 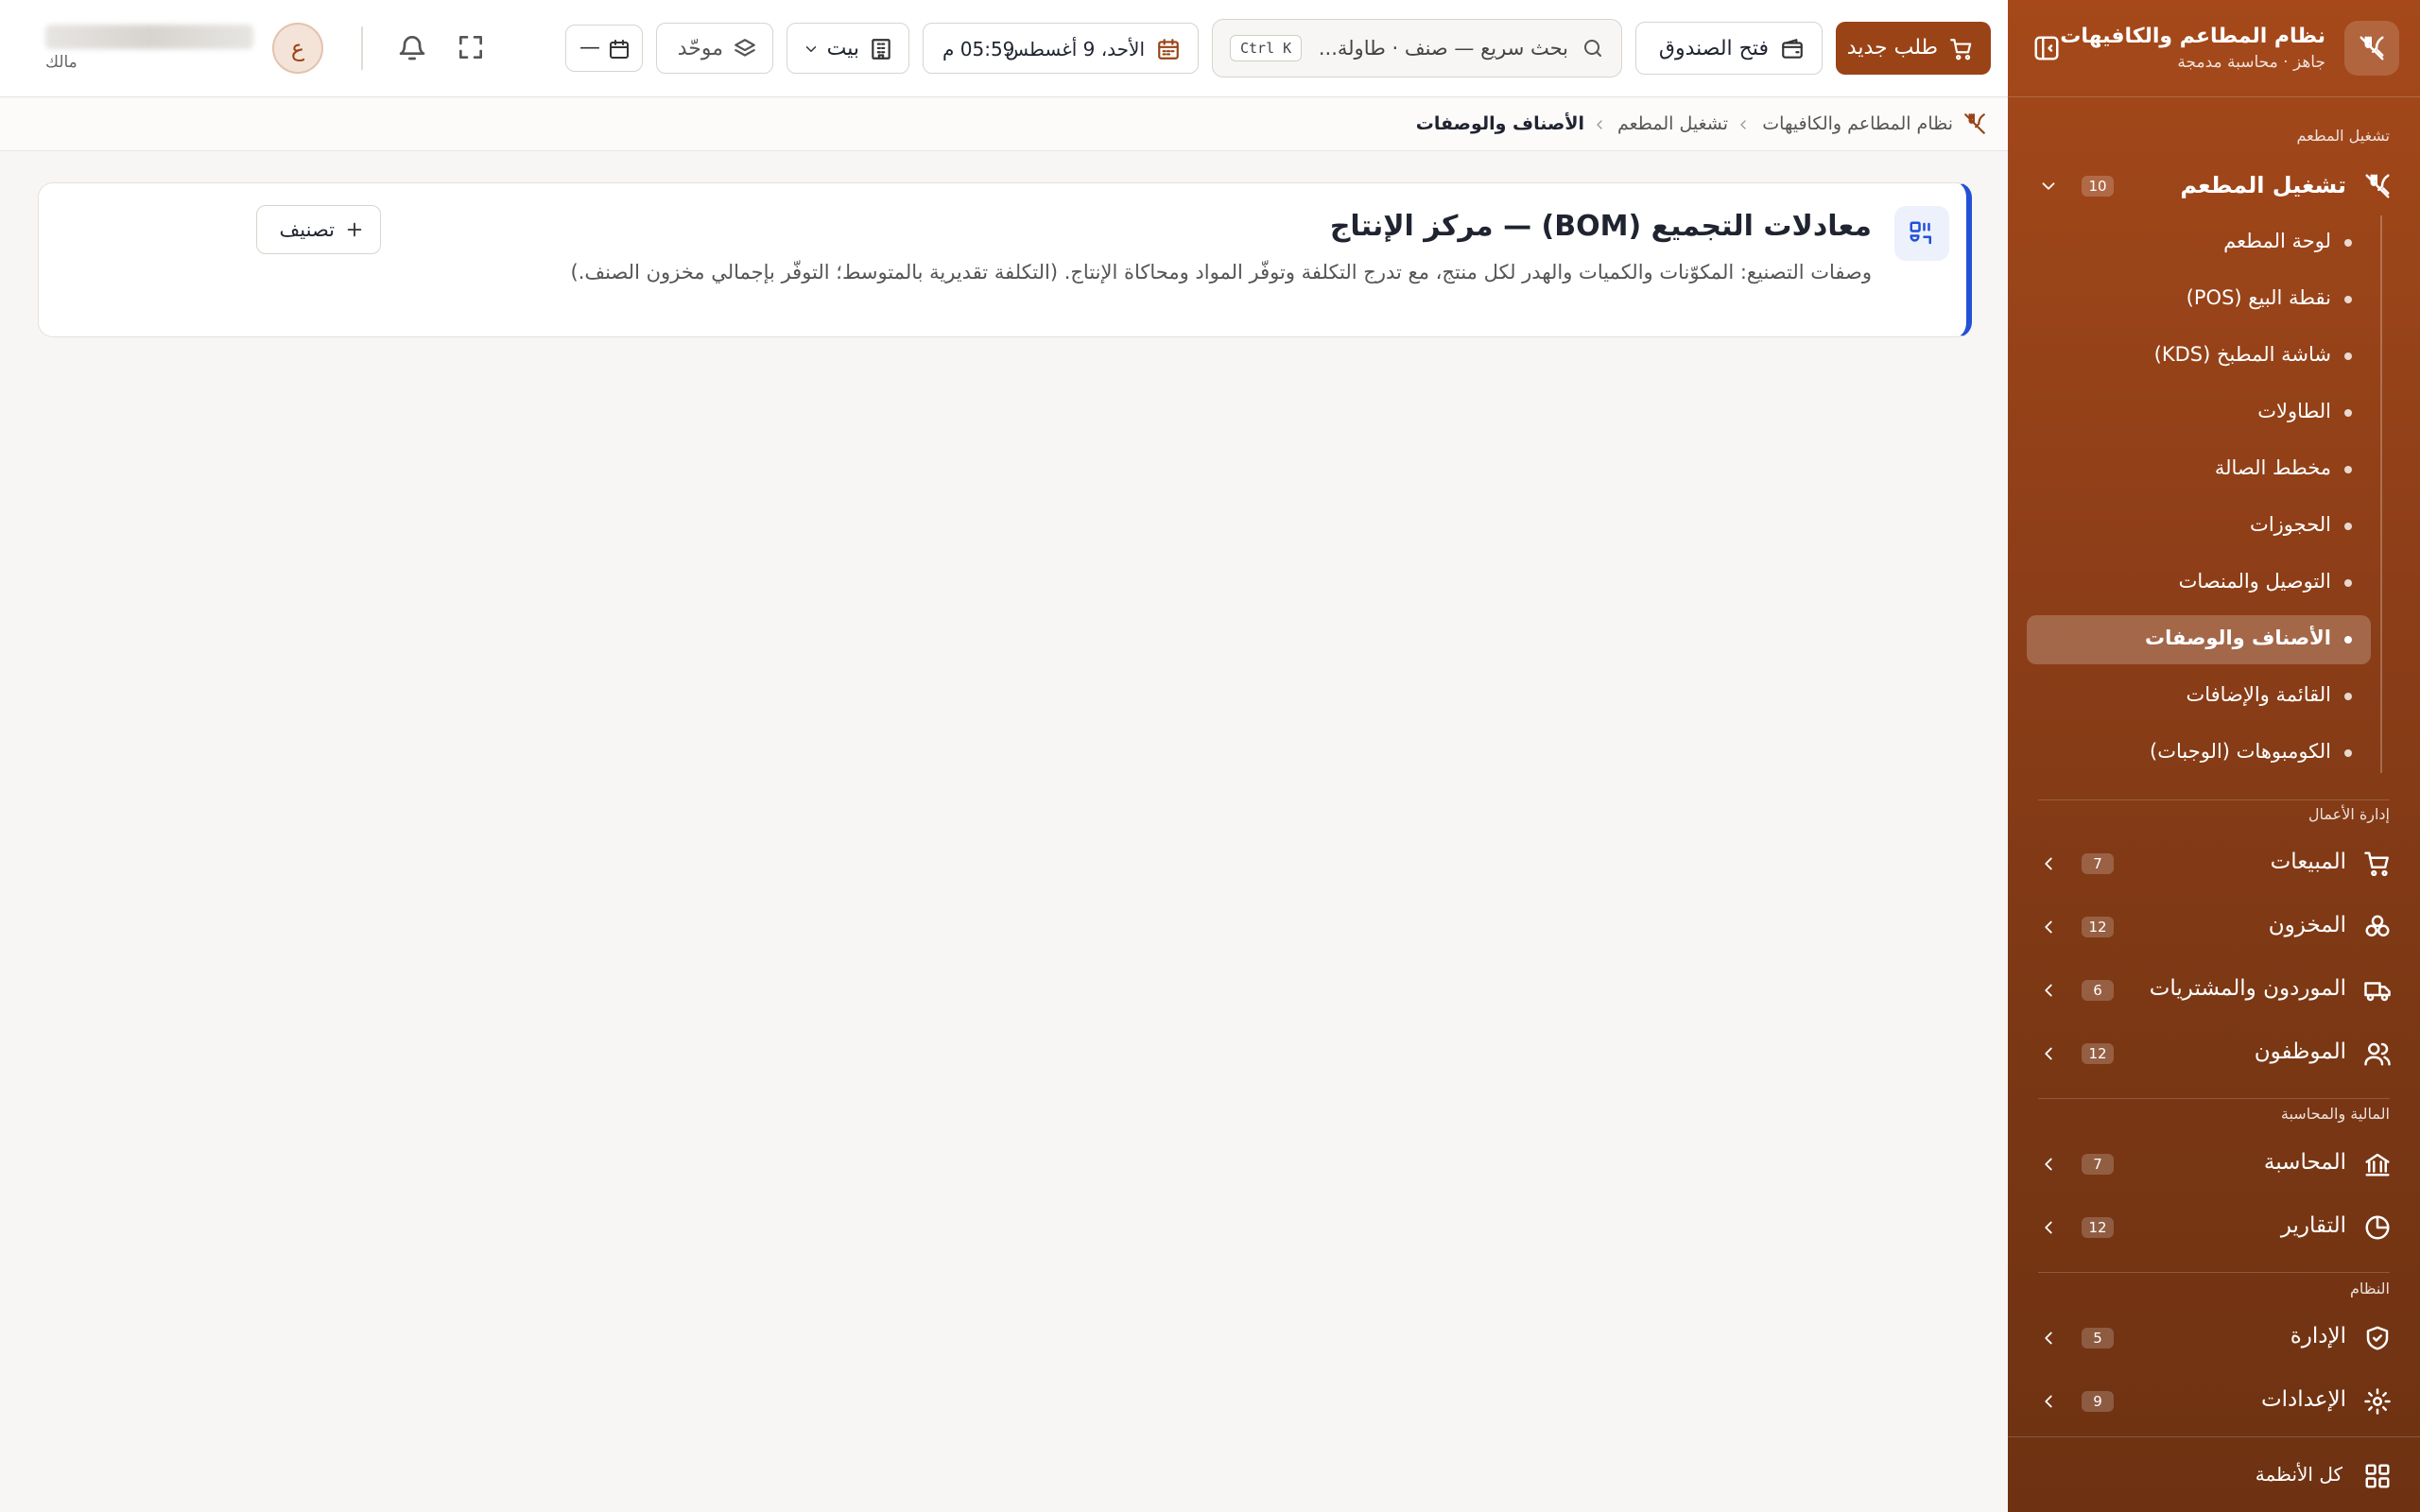 I want to click on section-label-system: النظام, so click(x=2369, y=1288).